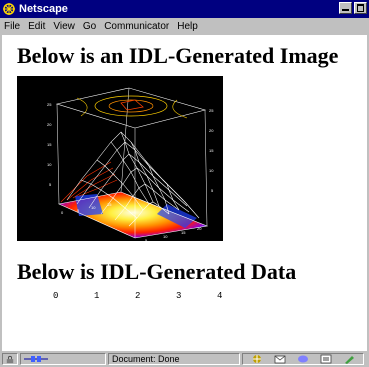 The height and width of the screenshot is (367, 369). What do you see at coordinates (280, 359) in the screenshot?
I see `mail-icon` at bounding box center [280, 359].